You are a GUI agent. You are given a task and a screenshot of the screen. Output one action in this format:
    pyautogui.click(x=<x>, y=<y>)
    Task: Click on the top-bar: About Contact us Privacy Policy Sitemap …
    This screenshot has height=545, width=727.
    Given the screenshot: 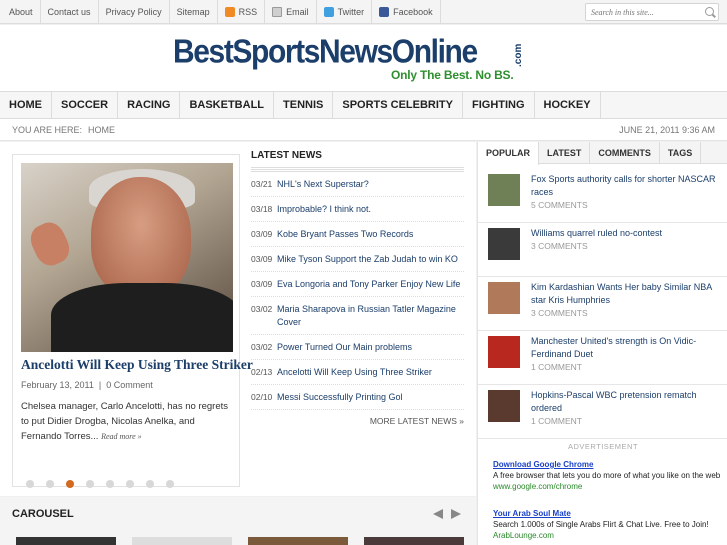 What is the action you would take?
    pyautogui.click(x=363, y=12)
    